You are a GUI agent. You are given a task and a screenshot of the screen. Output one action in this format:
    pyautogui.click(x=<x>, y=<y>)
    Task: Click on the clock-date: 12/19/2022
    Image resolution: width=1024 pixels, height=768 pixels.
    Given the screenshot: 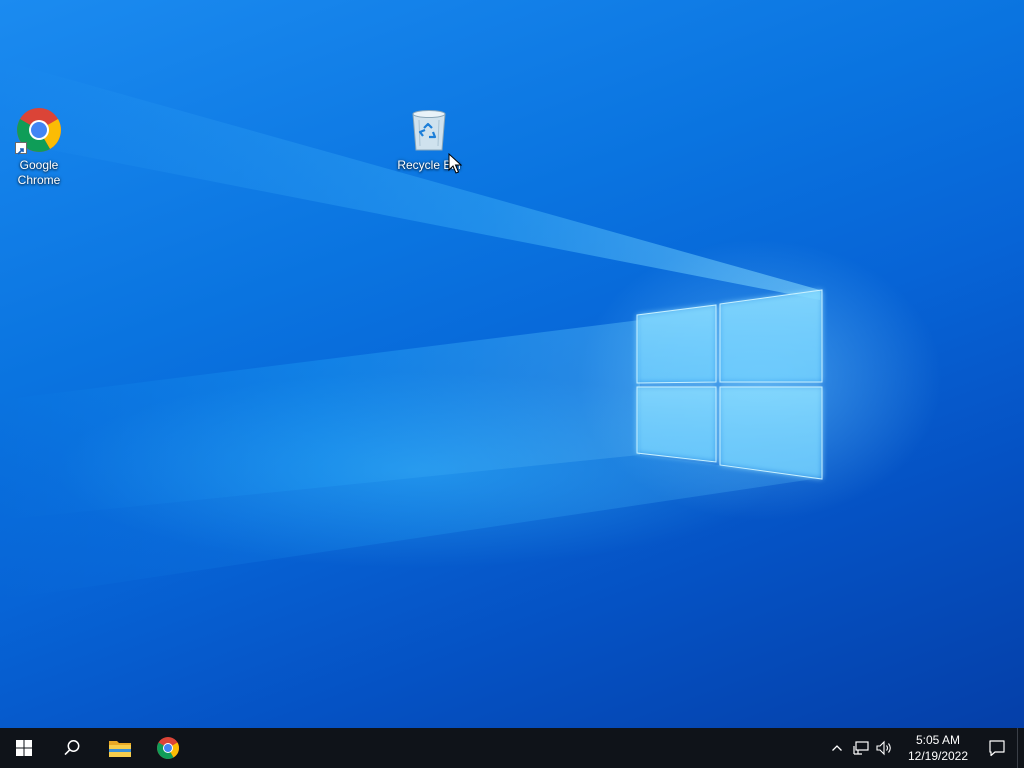 What is the action you would take?
    pyautogui.click(x=938, y=756)
    